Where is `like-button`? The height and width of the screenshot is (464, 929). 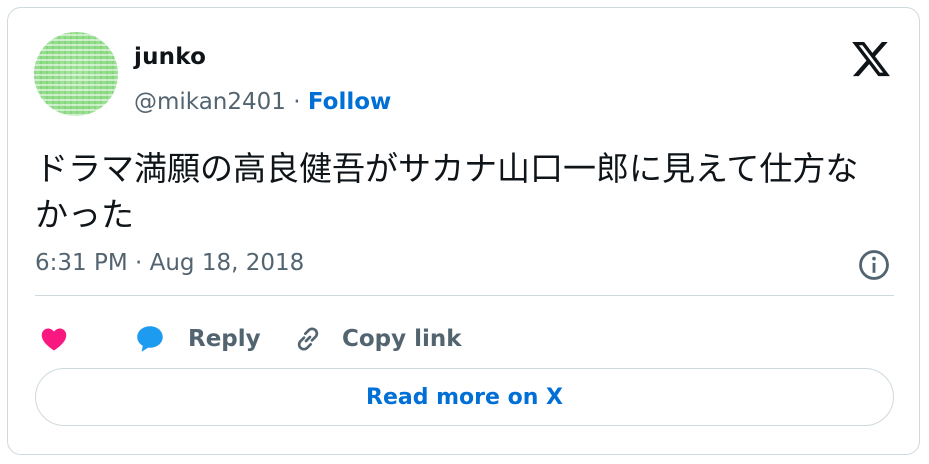 like-button is located at coordinates (54, 339).